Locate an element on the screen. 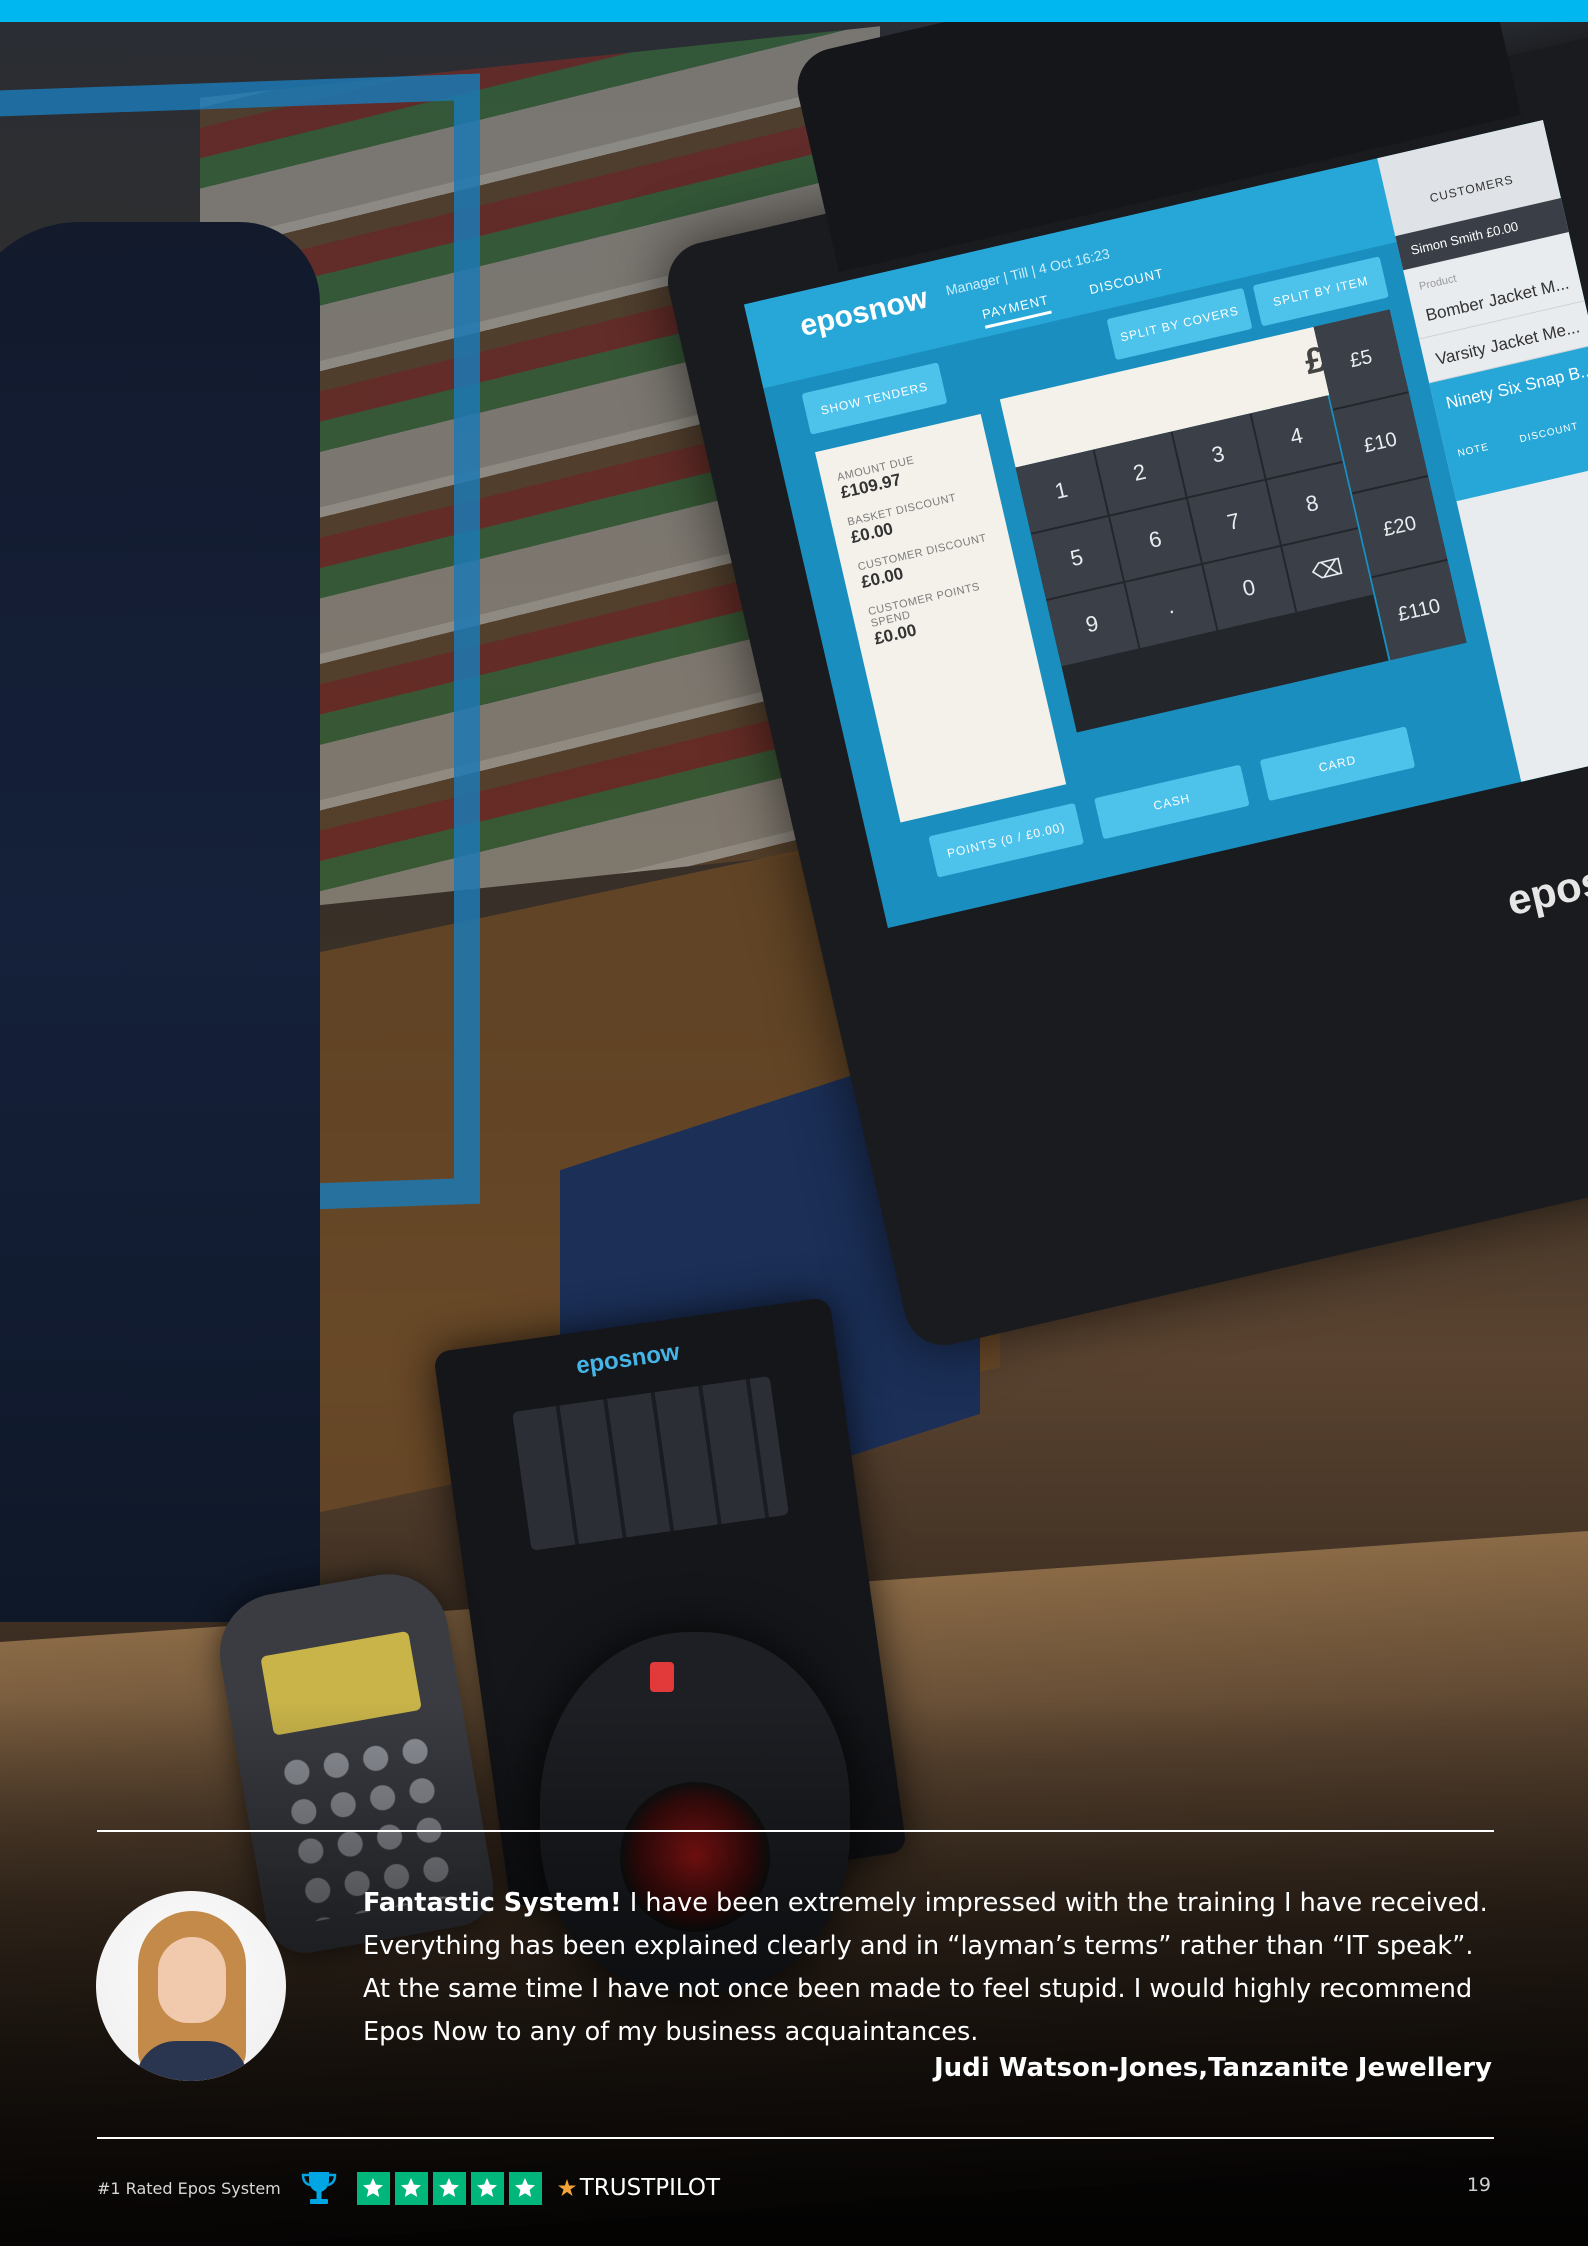 The width and height of the screenshot is (1588, 2246). page-footer: #1 Rated Epos System TRUSTPILOT is located at coordinates (408, 2188).